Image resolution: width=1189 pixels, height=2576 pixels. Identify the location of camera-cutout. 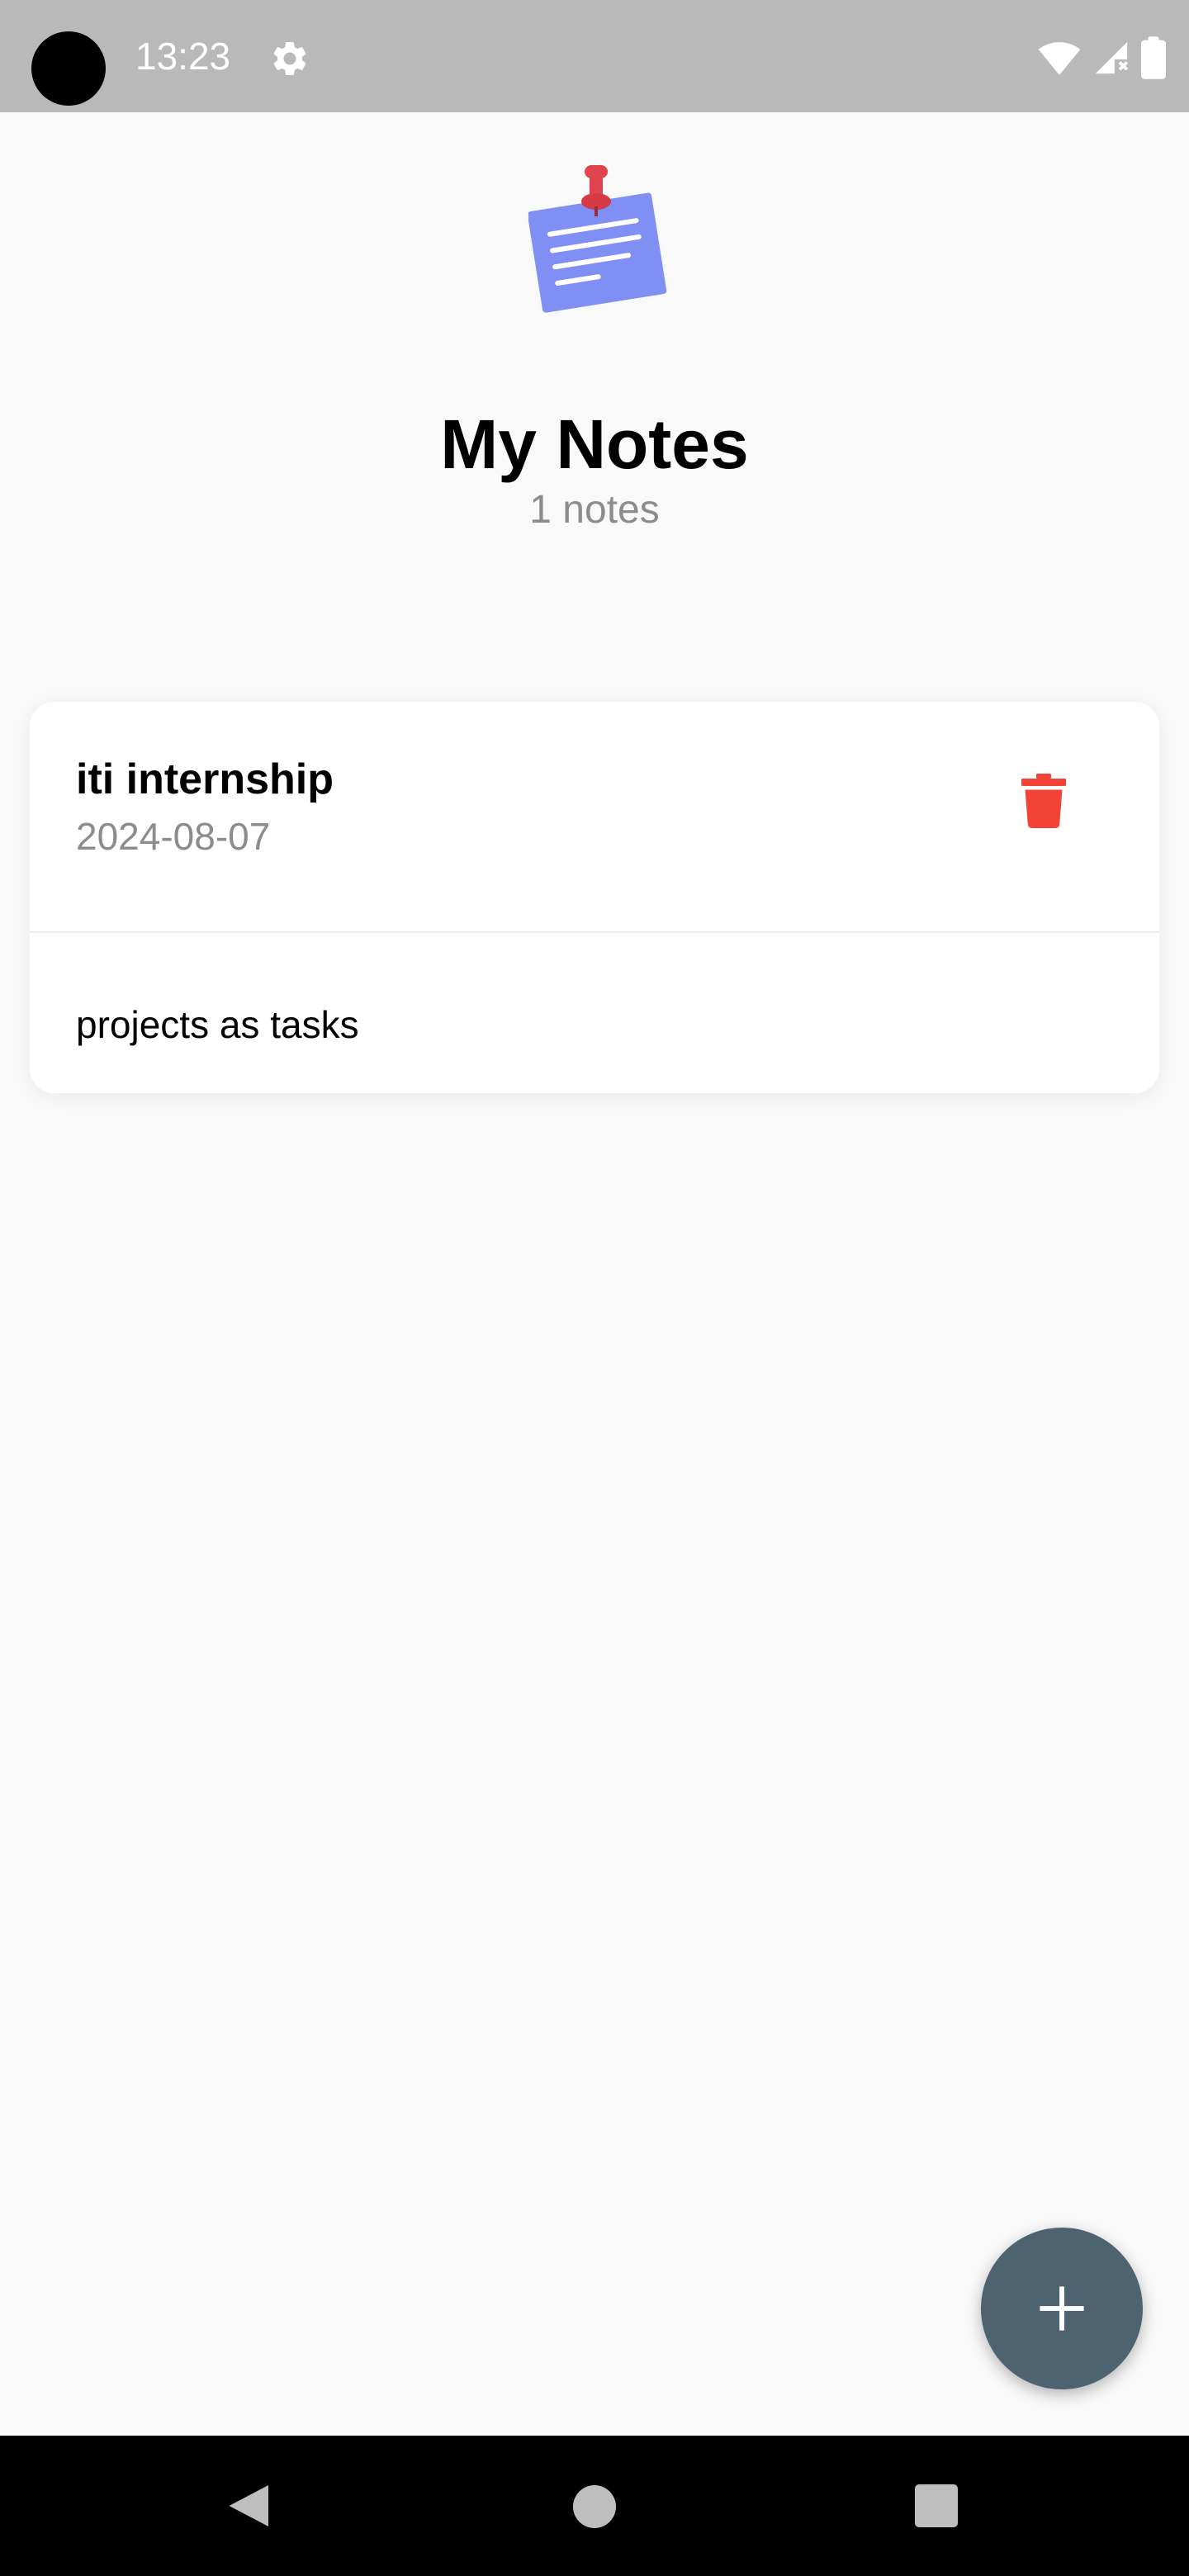
(68, 68).